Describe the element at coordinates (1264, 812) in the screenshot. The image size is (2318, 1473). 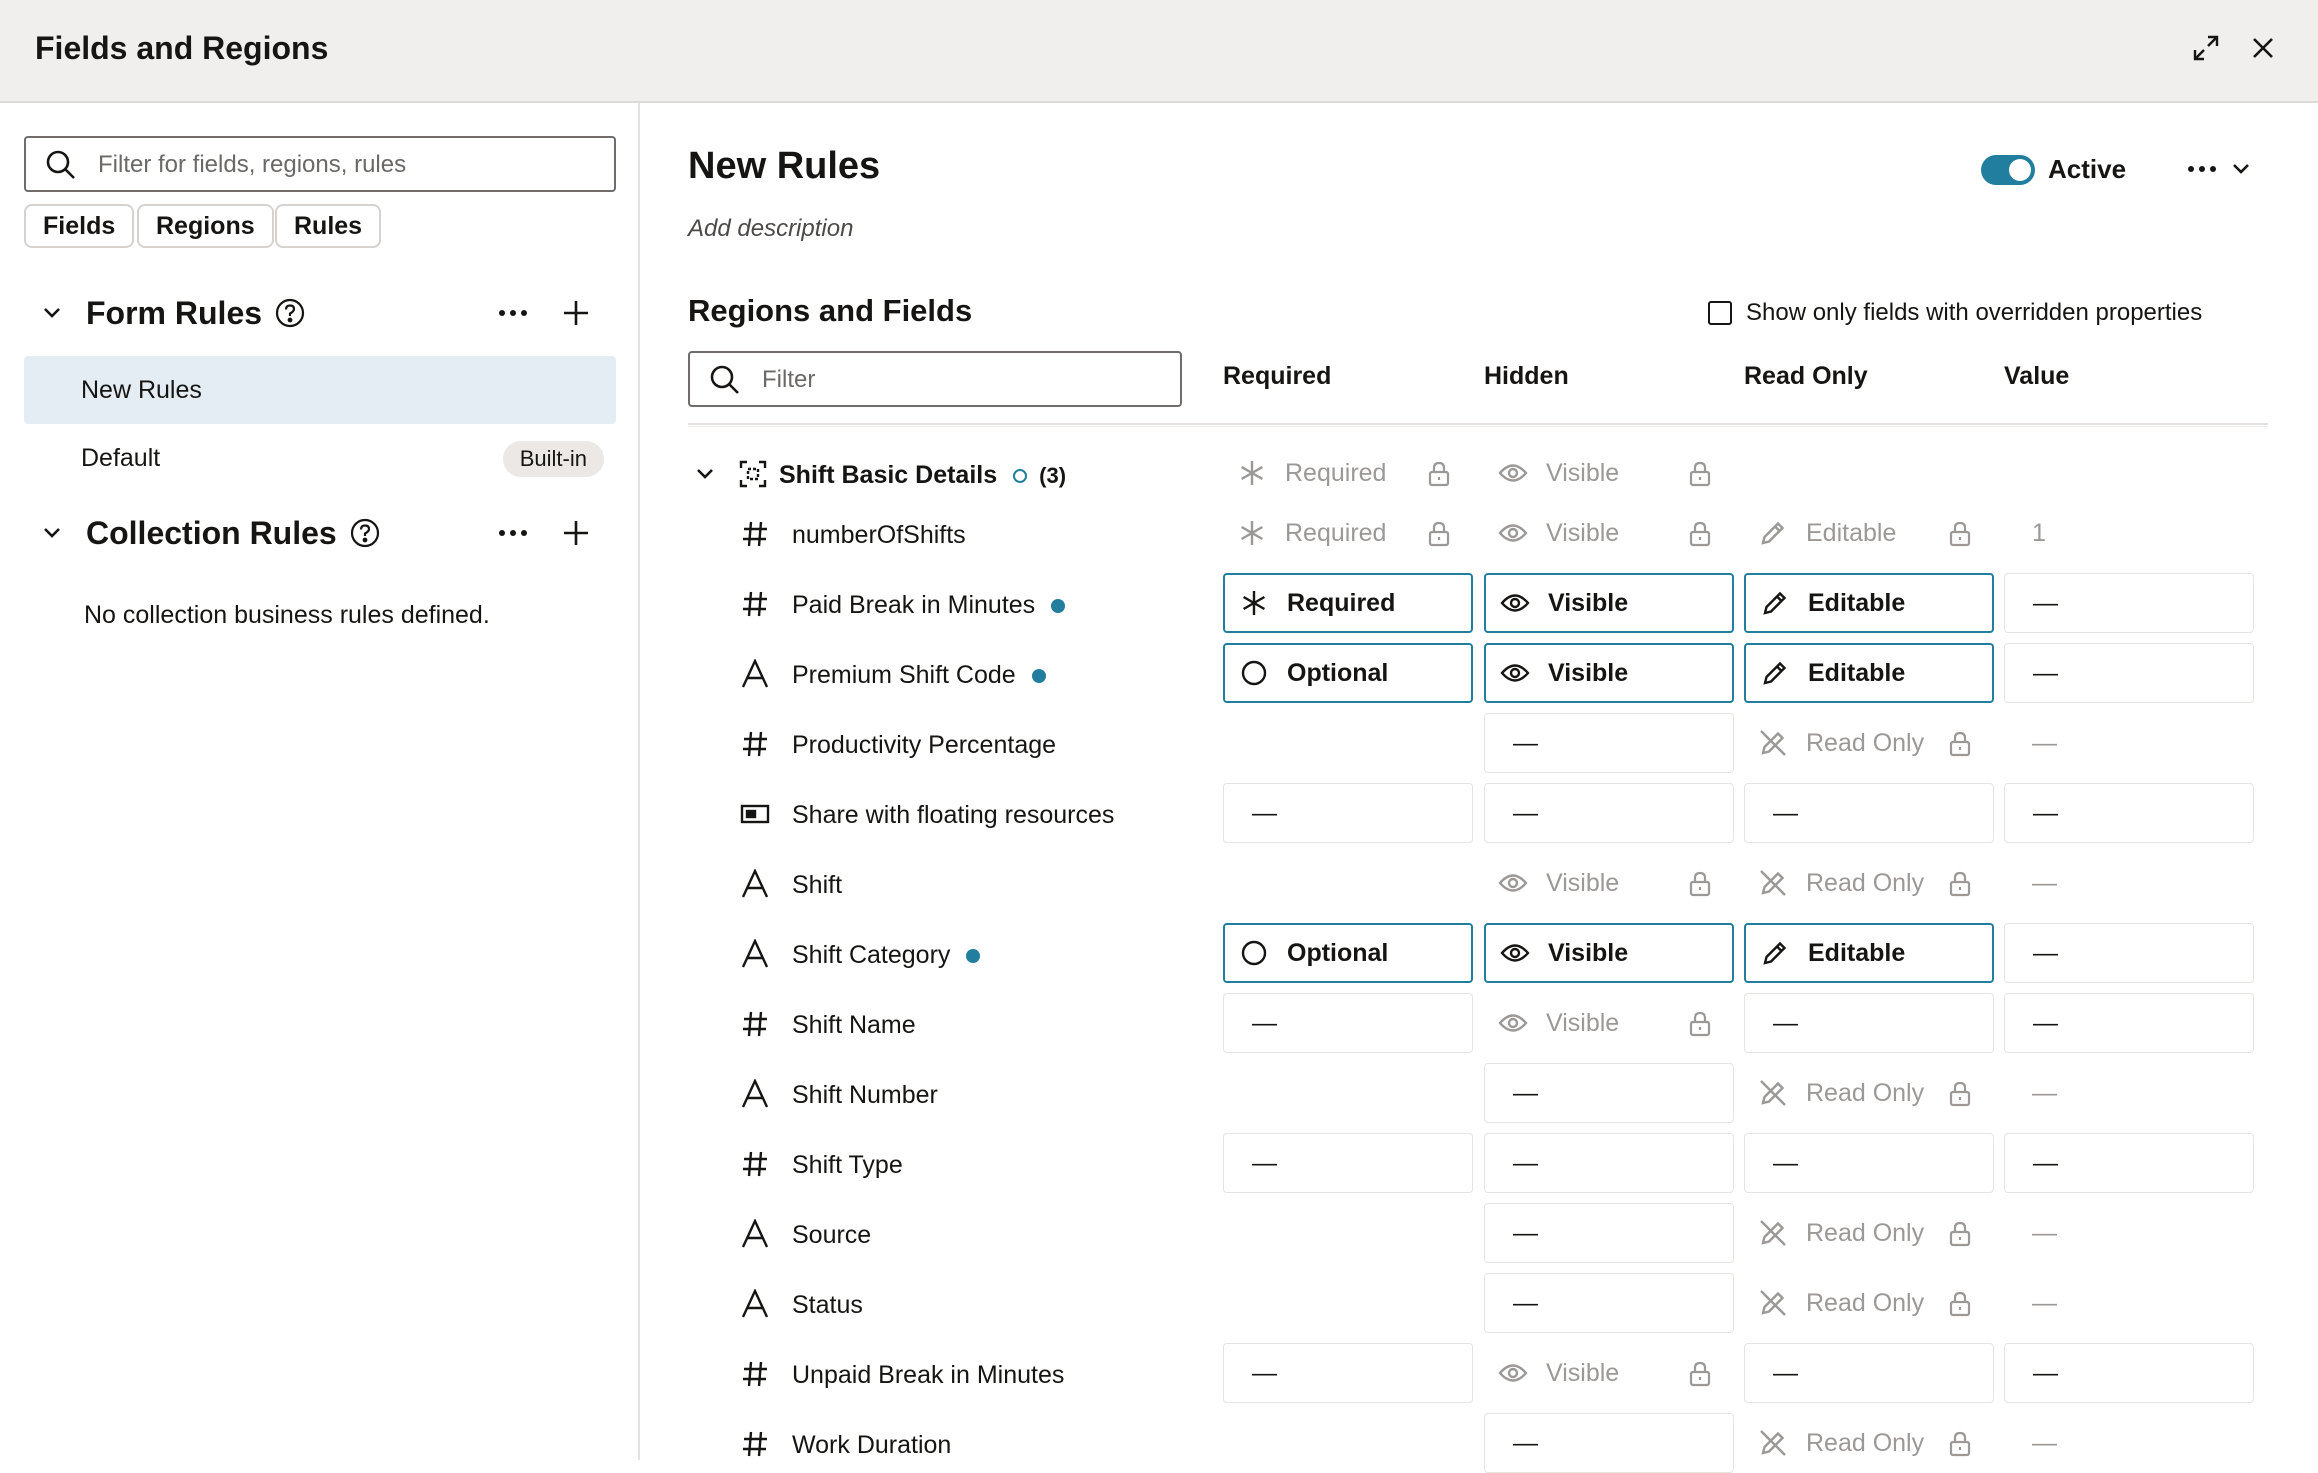
I see `required-value: —` at that location.